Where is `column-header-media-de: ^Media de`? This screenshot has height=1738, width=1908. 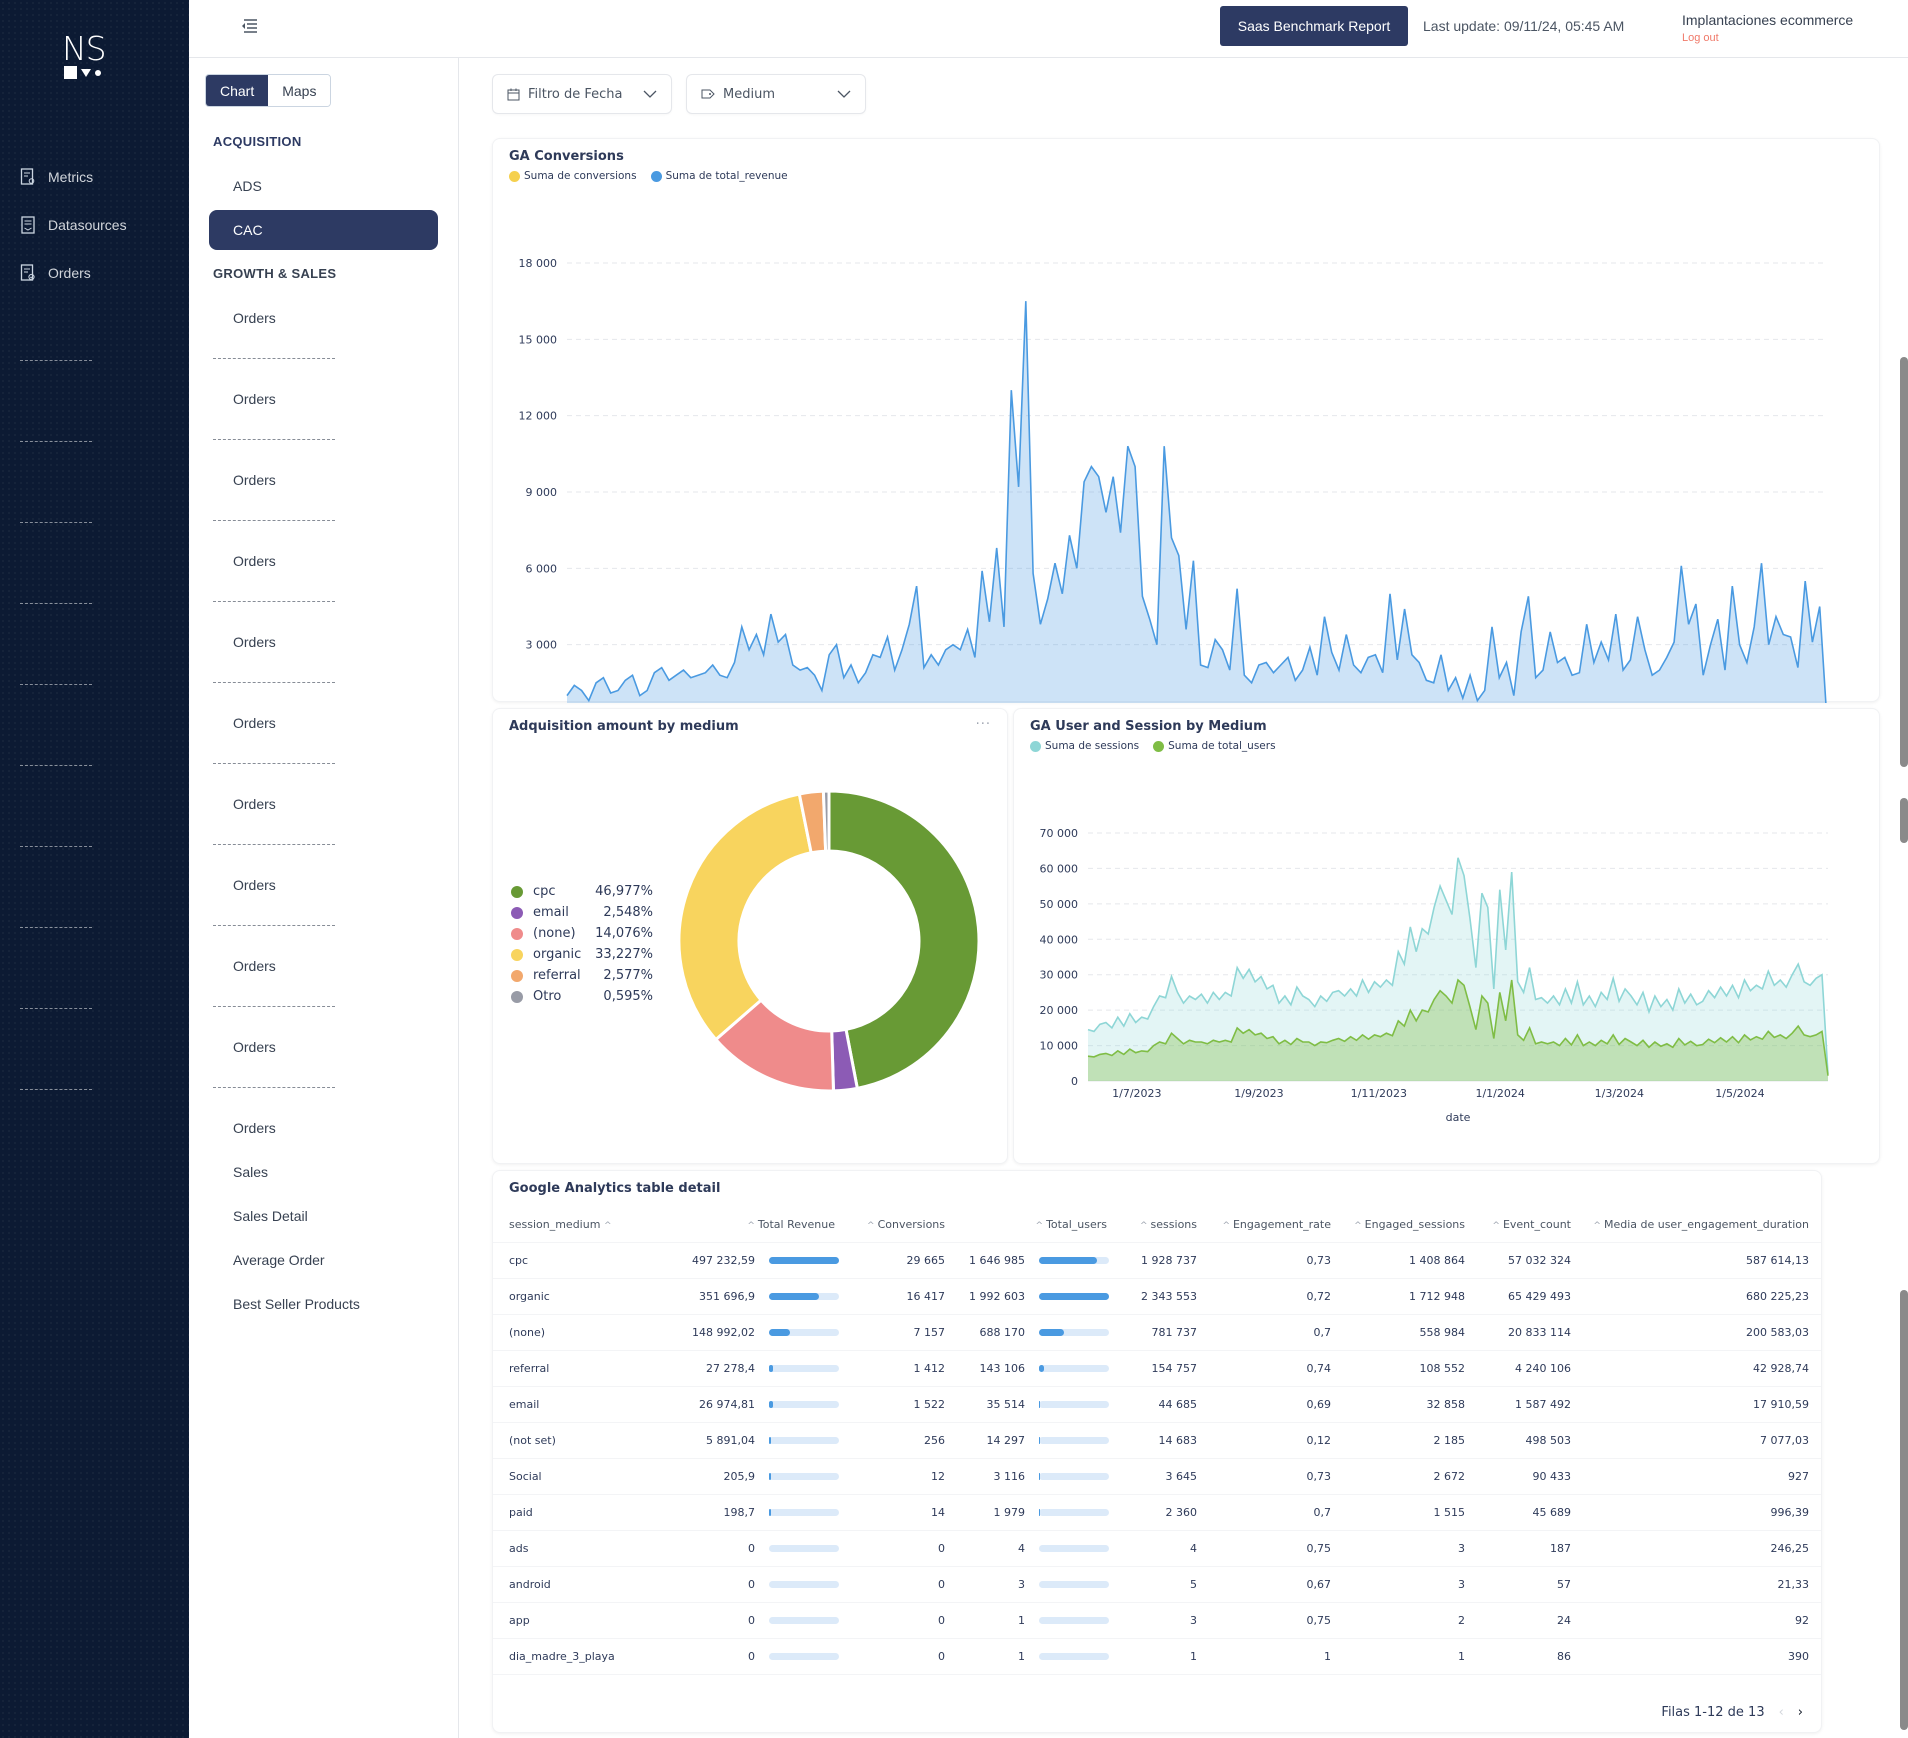
column-header-media-de: ^Media de is located at coordinates (1817, 1224).